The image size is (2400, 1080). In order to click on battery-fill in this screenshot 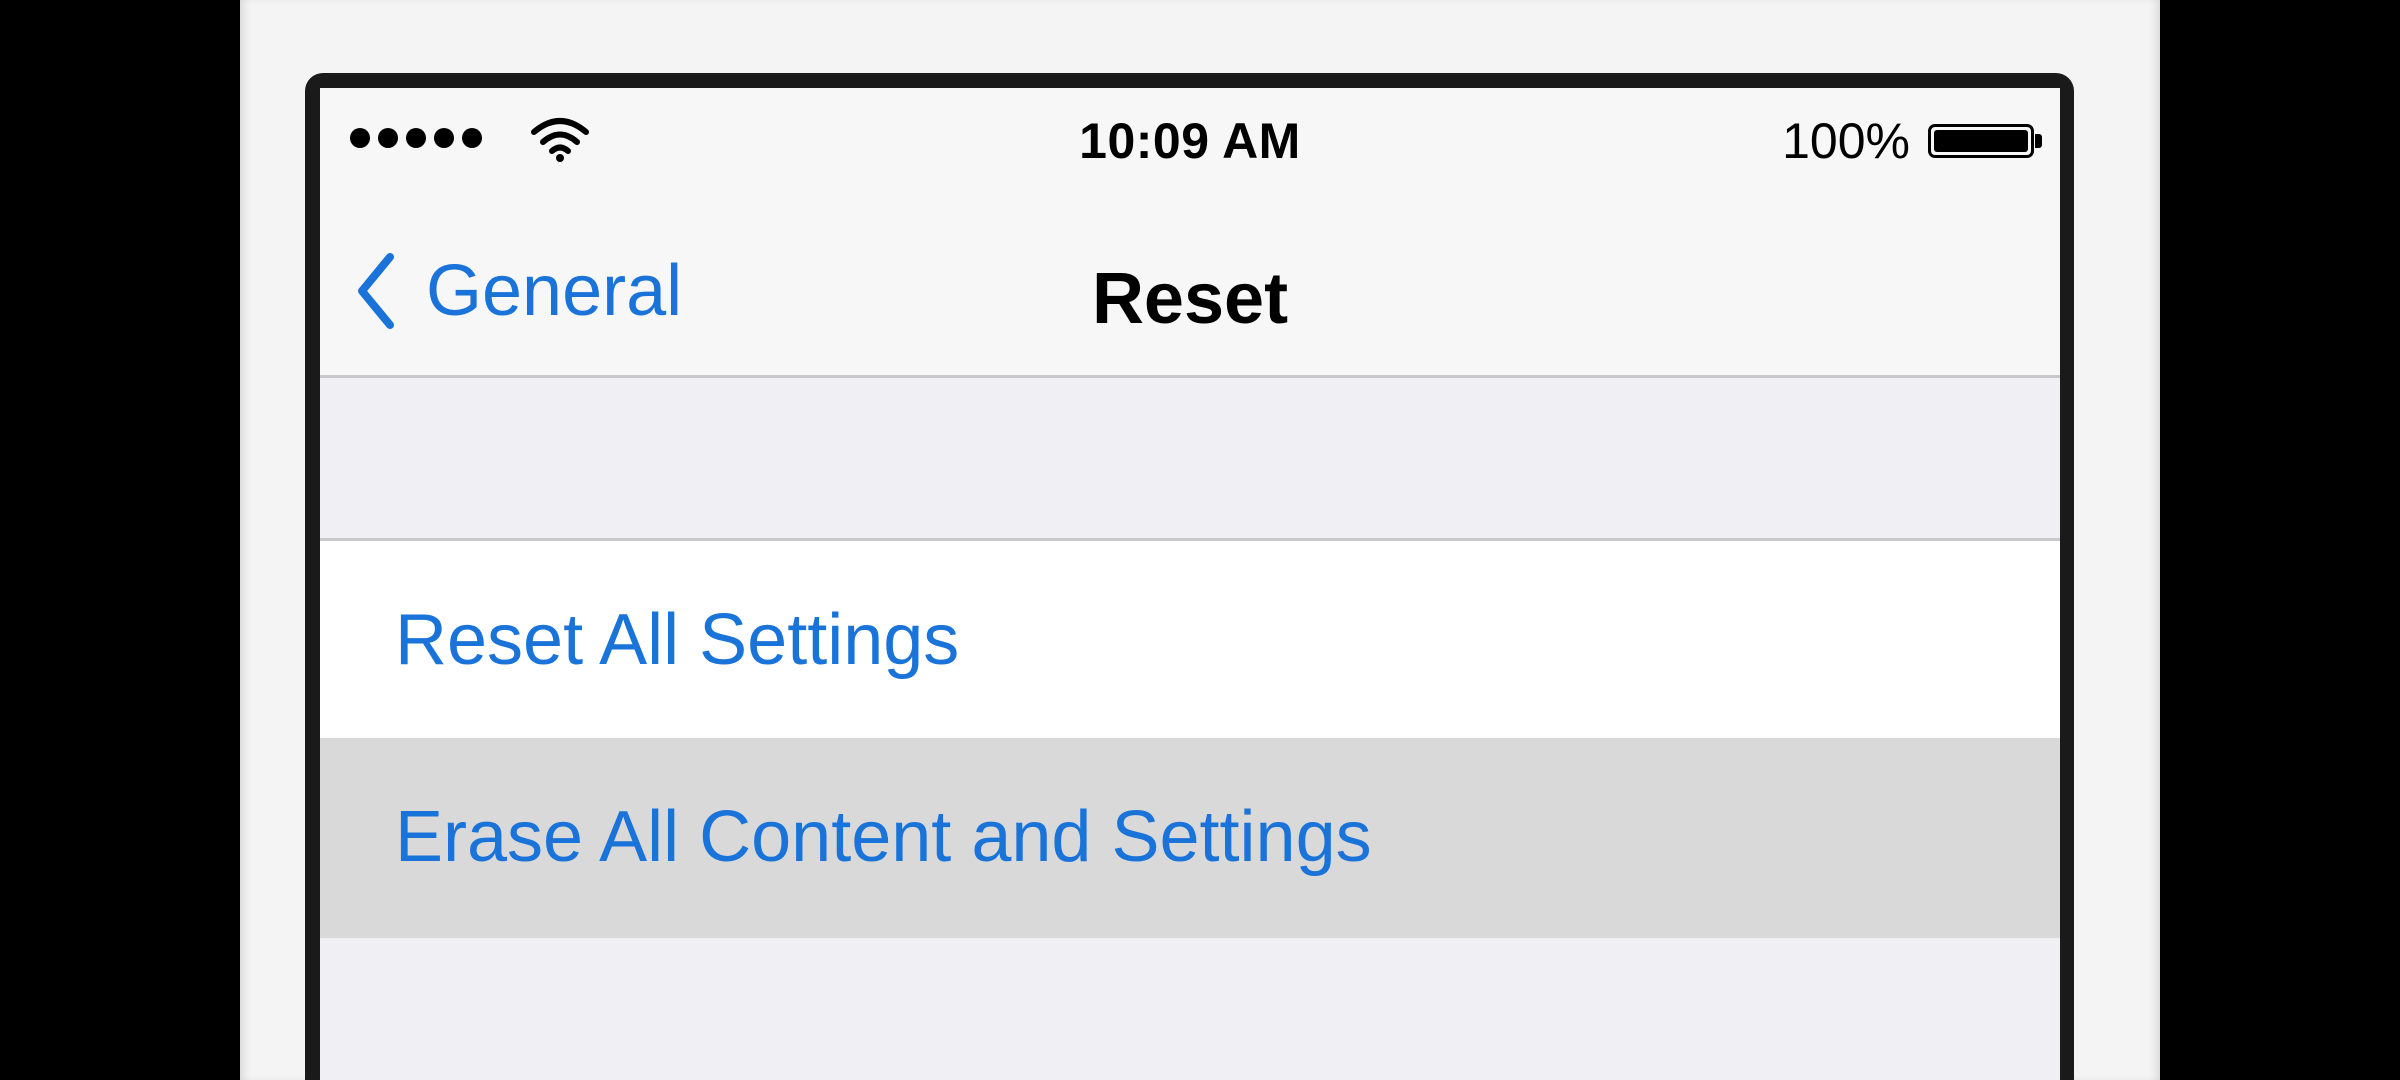, I will do `click(1981, 141)`.